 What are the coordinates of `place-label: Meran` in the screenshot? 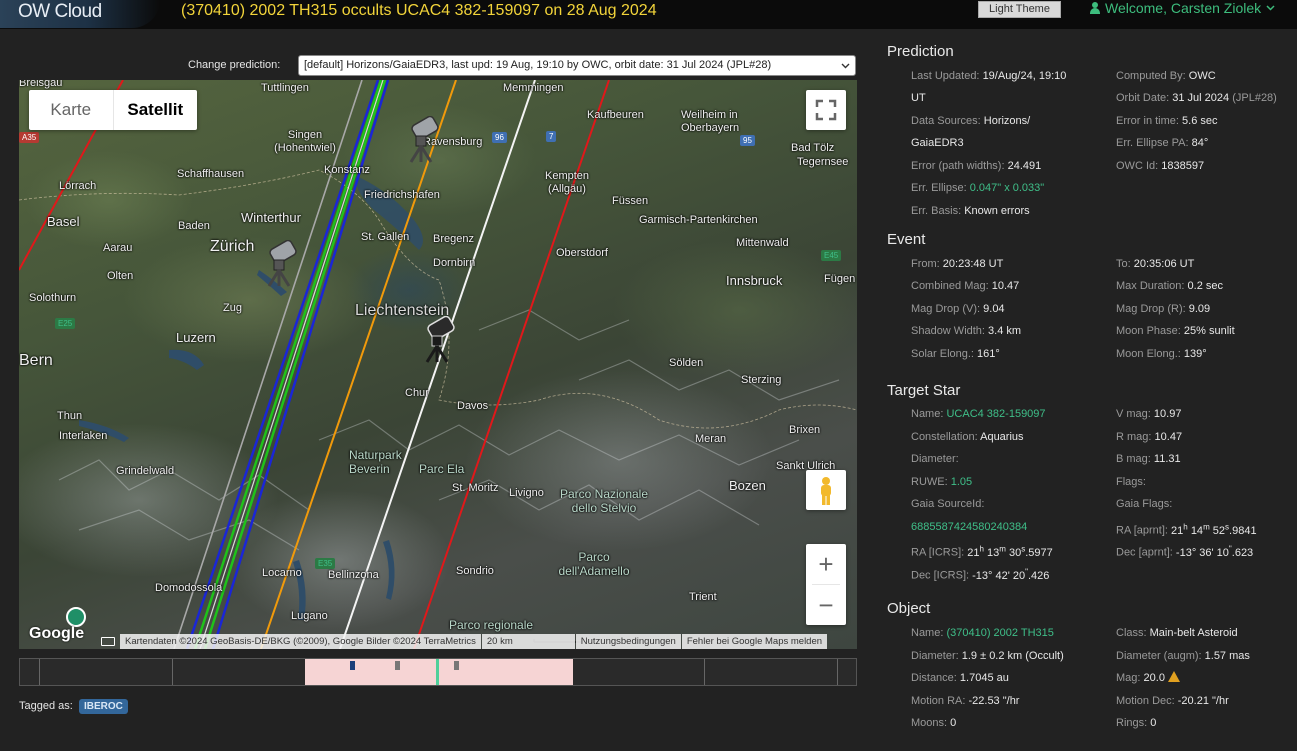 It's located at (711, 439).